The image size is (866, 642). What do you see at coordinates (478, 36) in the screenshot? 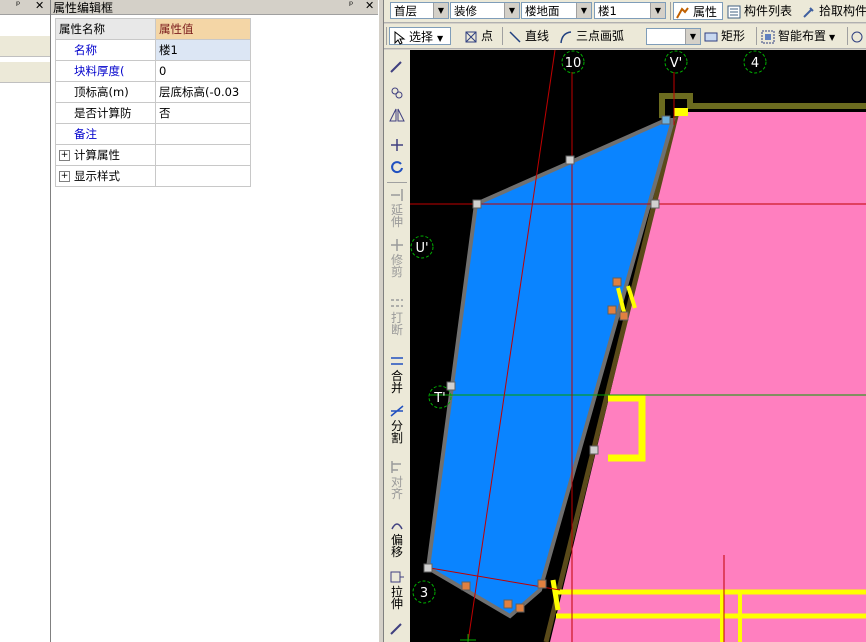
I see `point-button: 点` at bounding box center [478, 36].